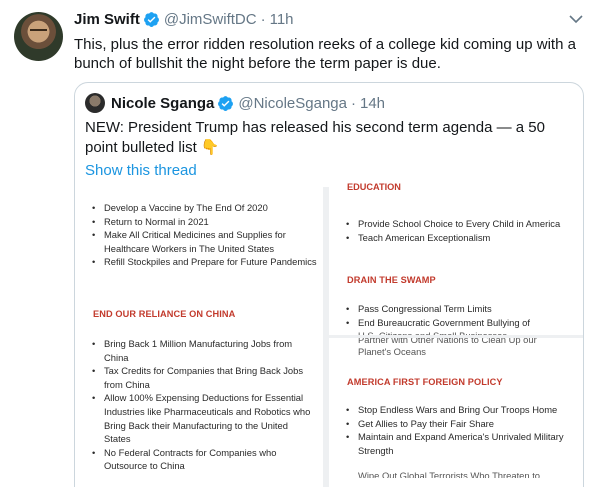  What do you see at coordinates (164, 314) in the screenshot?
I see `section-heading-china: END OUR RELIANCE ON CHINA` at bounding box center [164, 314].